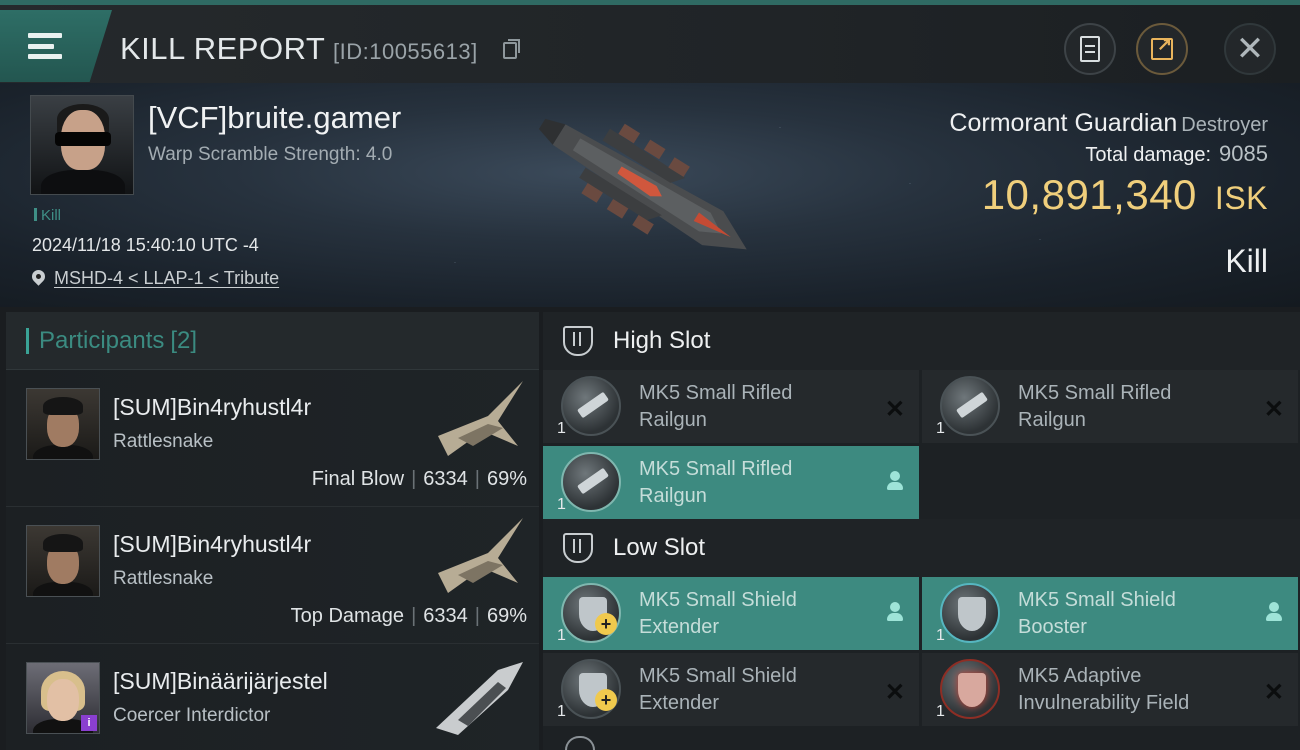 Image resolution: width=1300 pixels, height=750 pixels. What do you see at coordinates (511, 49) in the screenshot?
I see `copy-icon` at bounding box center [511, 49].